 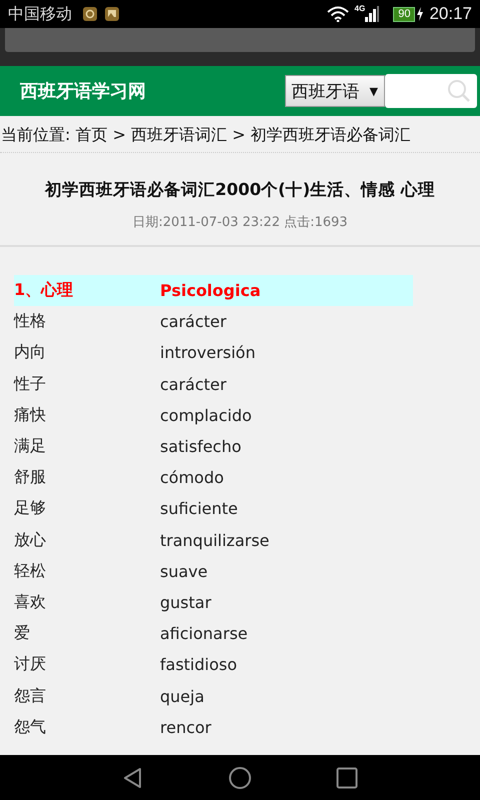 What do you see at coordinates (199, 508) in the screenshot?
I see `spanish-term: suficiente` at bounding box center [199, 508].